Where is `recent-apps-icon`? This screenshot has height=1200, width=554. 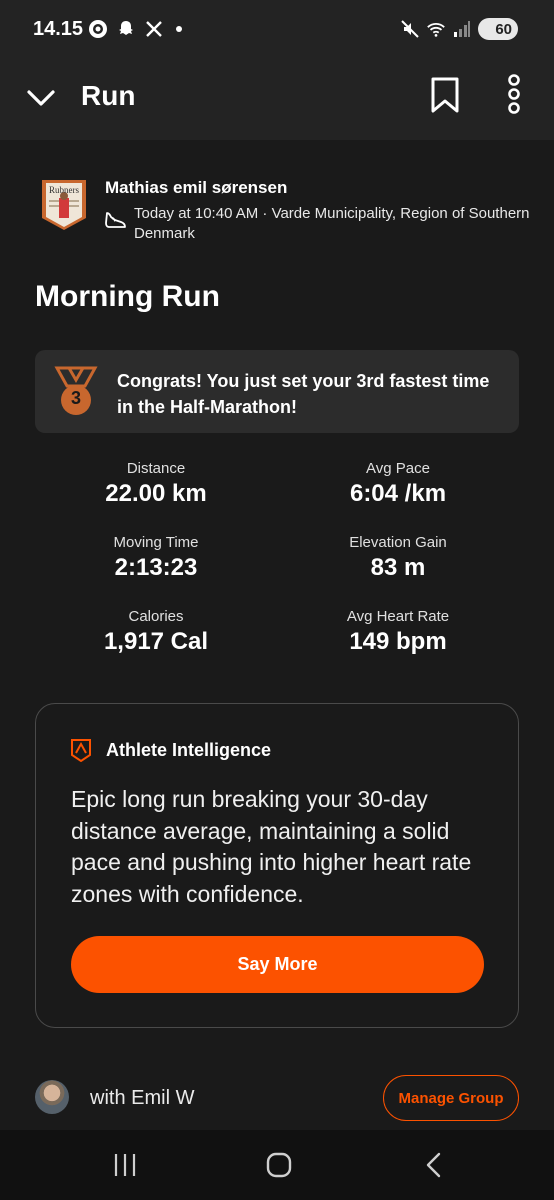
recent-apps-icon is located at coordinates (125, 1165).